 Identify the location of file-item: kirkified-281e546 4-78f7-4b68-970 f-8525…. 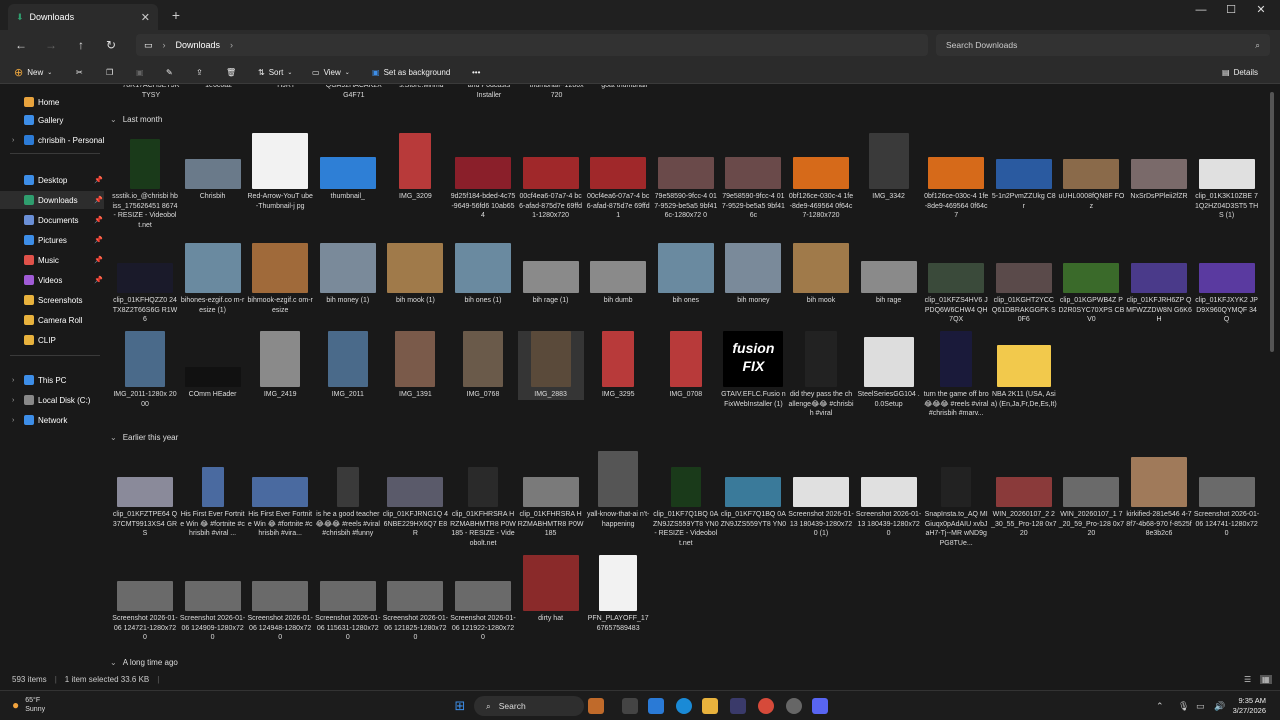
(1159, 495).